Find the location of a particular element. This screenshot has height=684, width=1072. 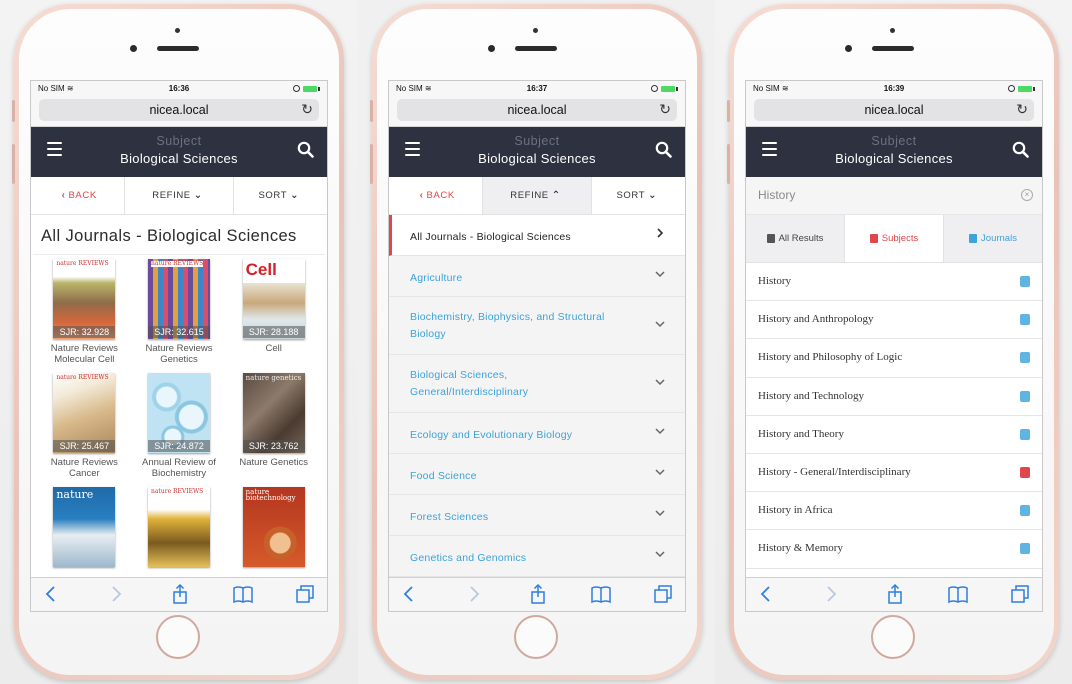

proximity-sensor is located at coordinates (535, 30).